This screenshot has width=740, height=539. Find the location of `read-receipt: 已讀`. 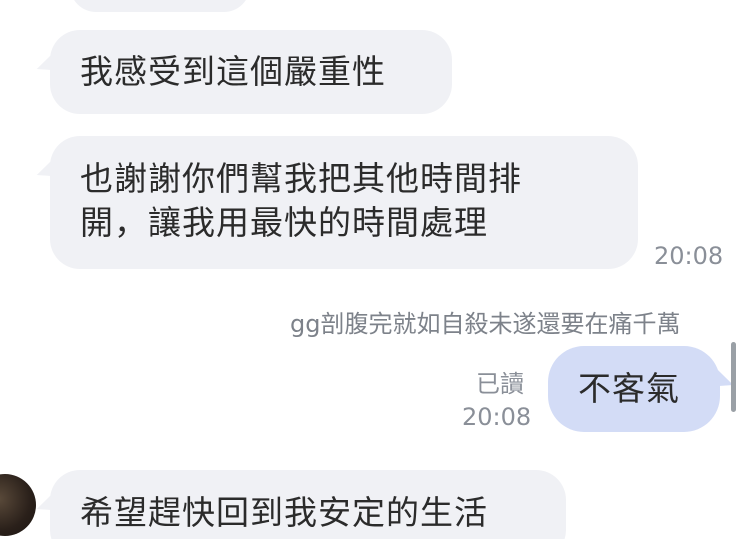

read-receipt: 已讀 is located at coordinates (500, 384).